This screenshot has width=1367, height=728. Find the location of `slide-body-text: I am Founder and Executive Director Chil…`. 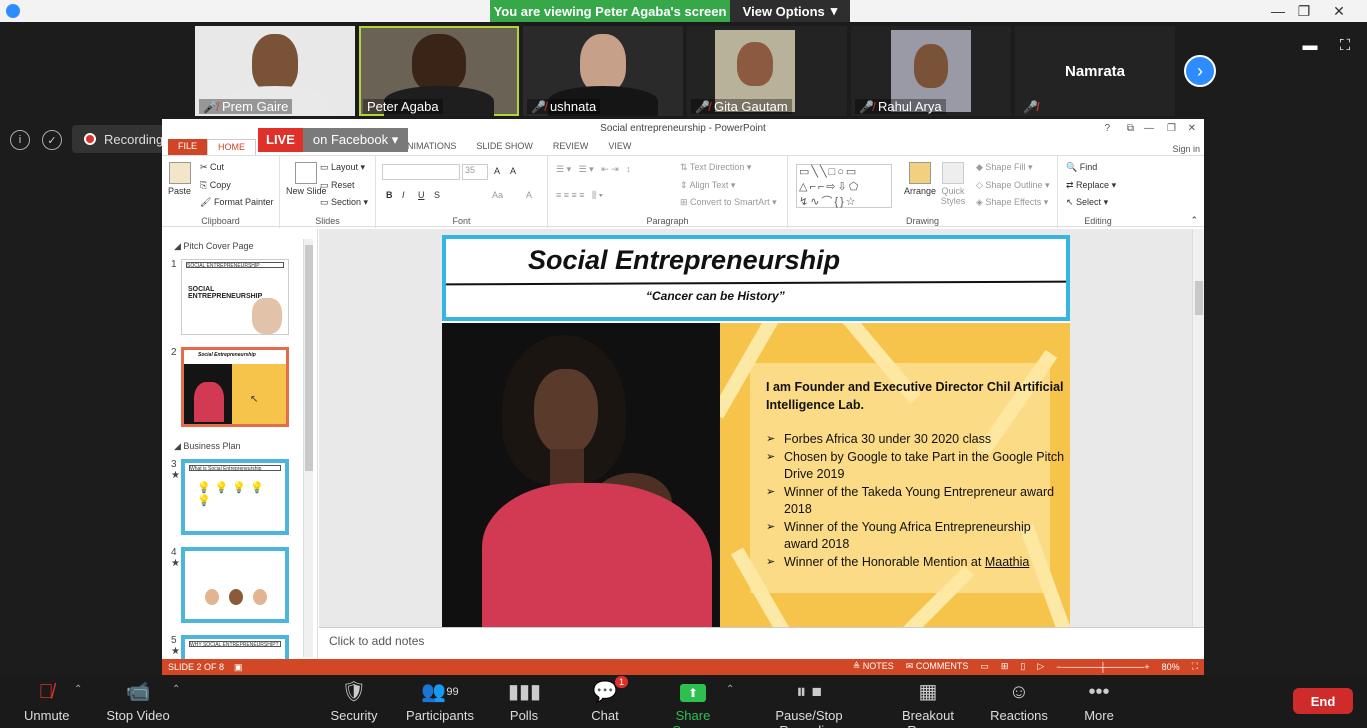

slide-body-text: I am Founder and Executive Director Chil… is located at coordinates (916, 475).